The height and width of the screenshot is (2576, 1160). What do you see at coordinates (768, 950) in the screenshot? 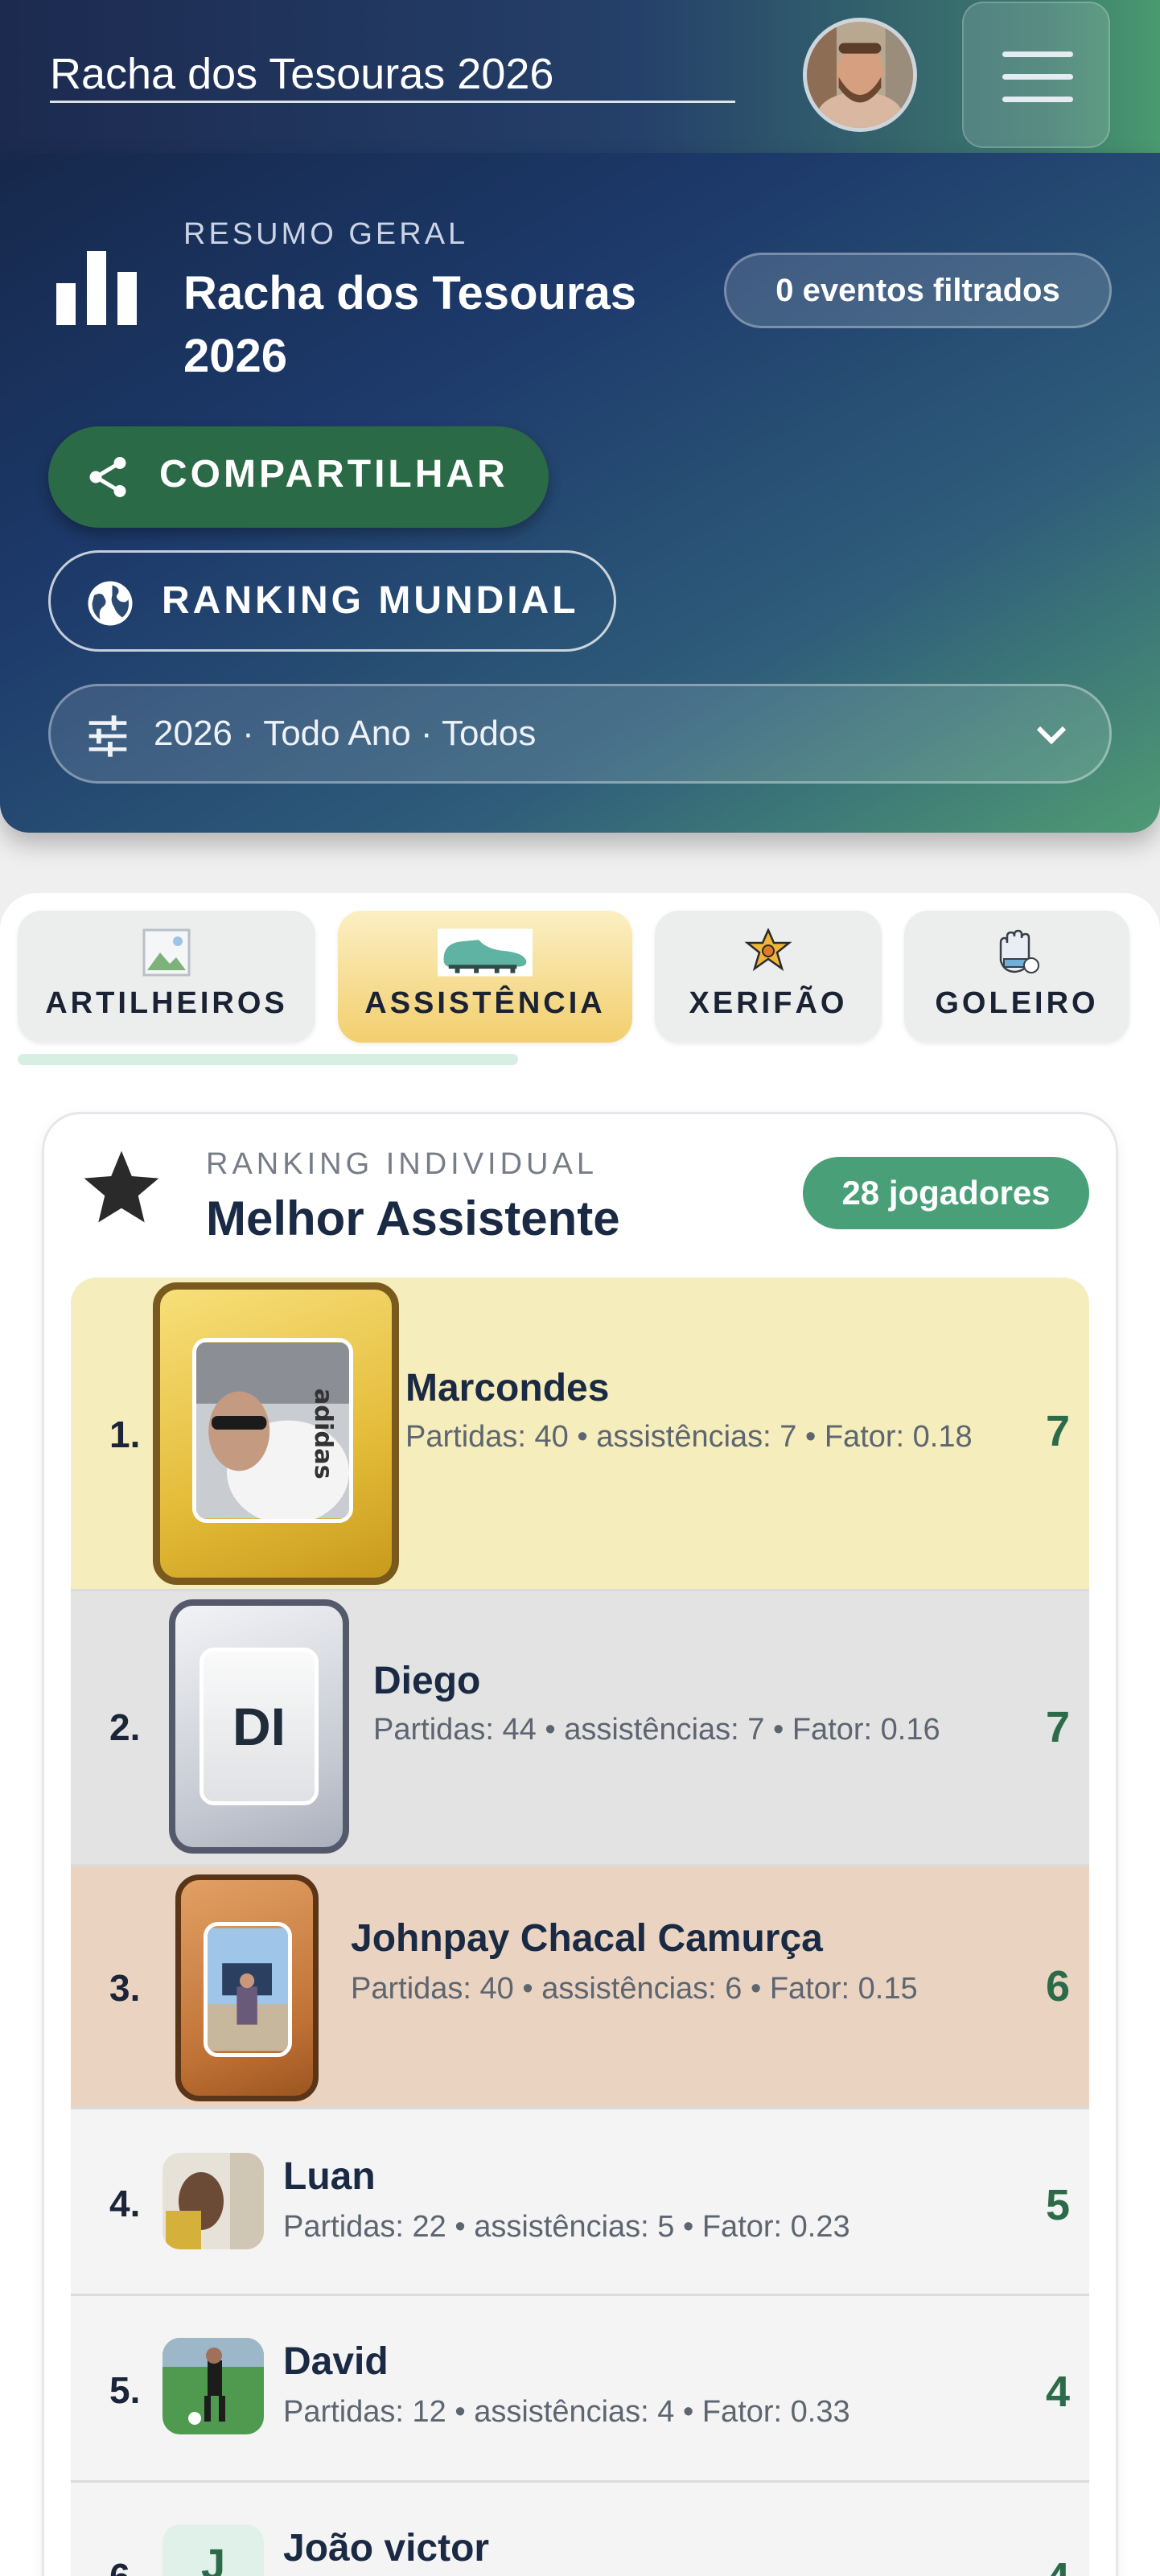
I see `sheriff-badge-icon` at bounding box center [768, 950].